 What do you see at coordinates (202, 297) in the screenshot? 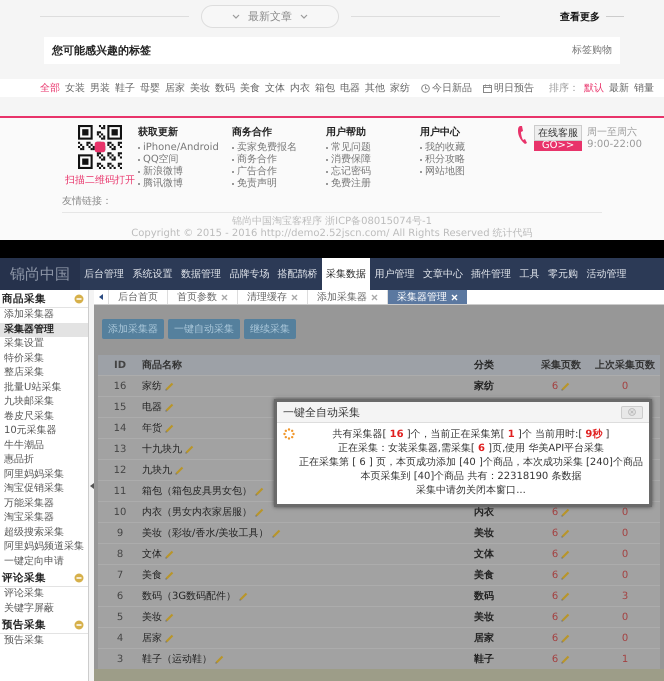
I see `tab: 首页参数` at bounding box center [202, 297].